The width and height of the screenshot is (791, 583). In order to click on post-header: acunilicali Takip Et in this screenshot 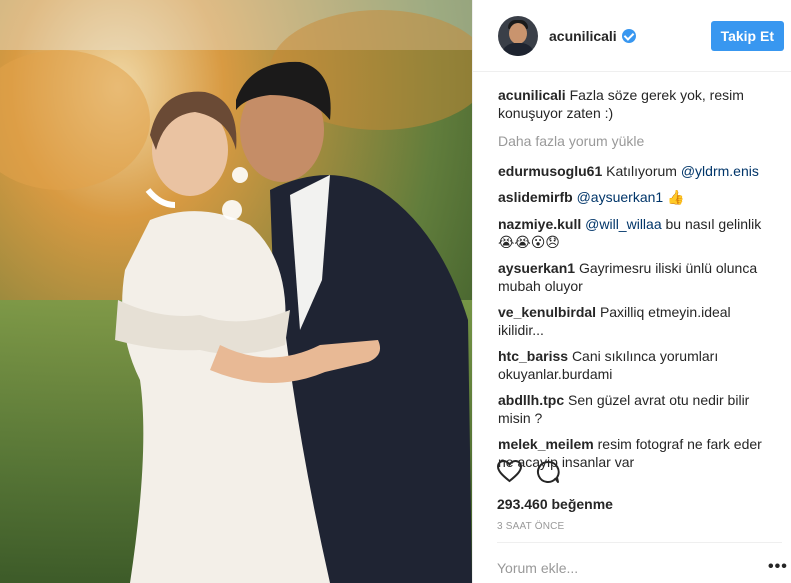, I will do `click(632, 36)`.